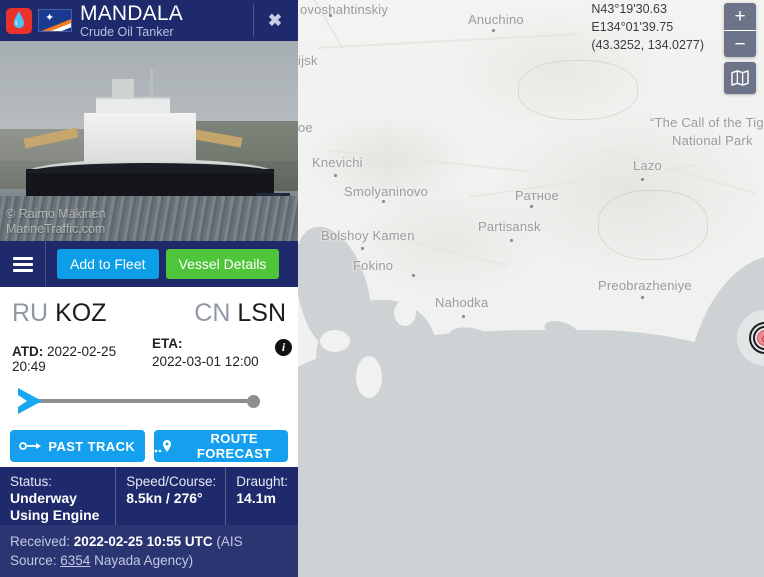  Describe the element at coordinates (219, 353) in the screenshot. I see `eta-block: ETA: 2022-03-01 12:00` at that location.